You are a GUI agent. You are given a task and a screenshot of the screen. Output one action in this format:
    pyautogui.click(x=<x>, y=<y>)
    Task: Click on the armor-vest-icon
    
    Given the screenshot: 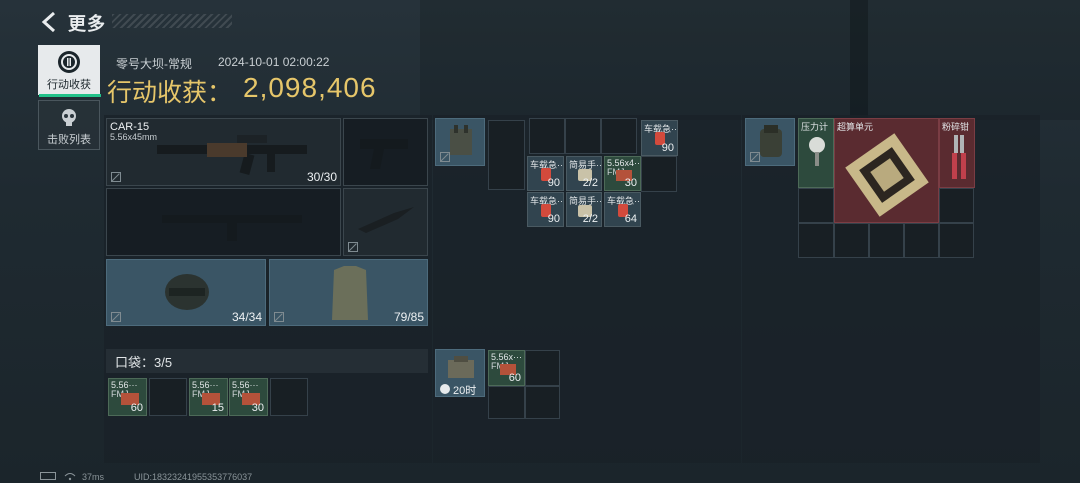 What is the action you would take?
    pyautogui.click(x=350, y=293)
    